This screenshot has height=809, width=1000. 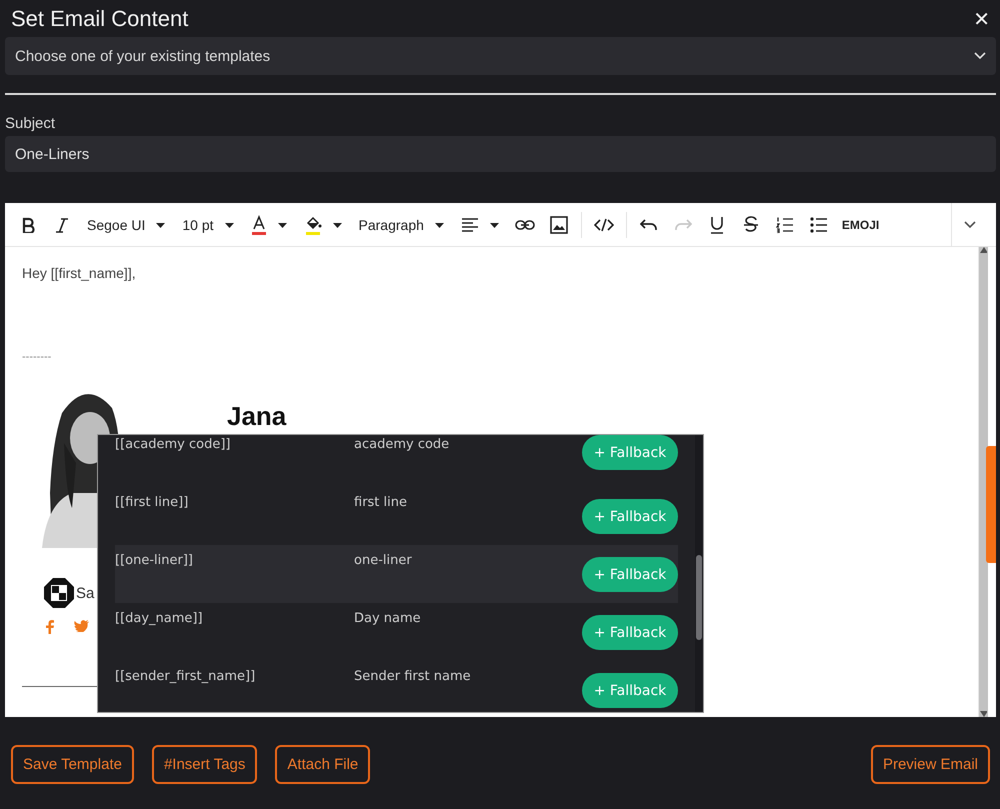 I want to click on close-button: ✕, so click(x=981, y=18).